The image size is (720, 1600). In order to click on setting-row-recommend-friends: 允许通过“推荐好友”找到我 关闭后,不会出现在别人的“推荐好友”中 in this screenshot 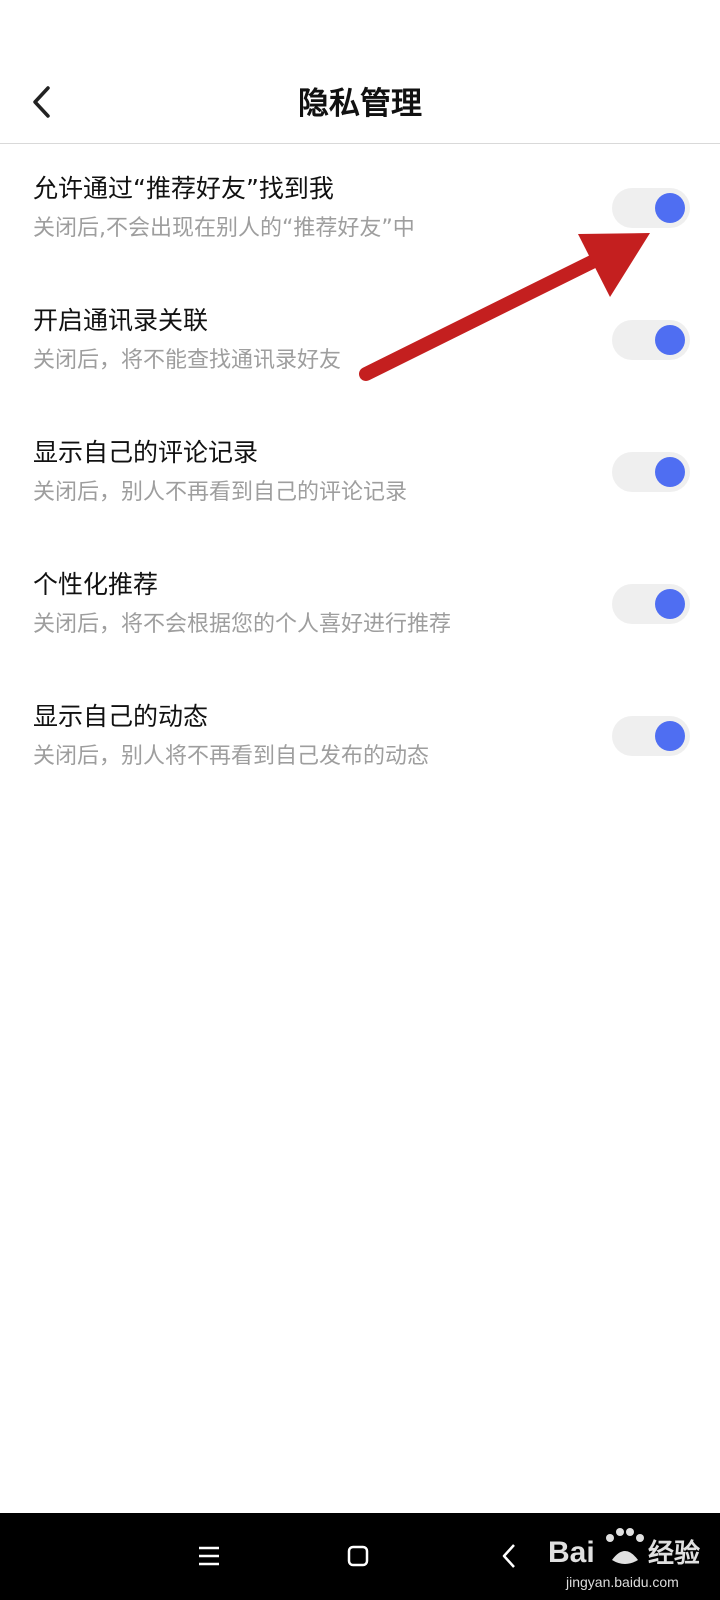, I will do `click(360, 211)`.